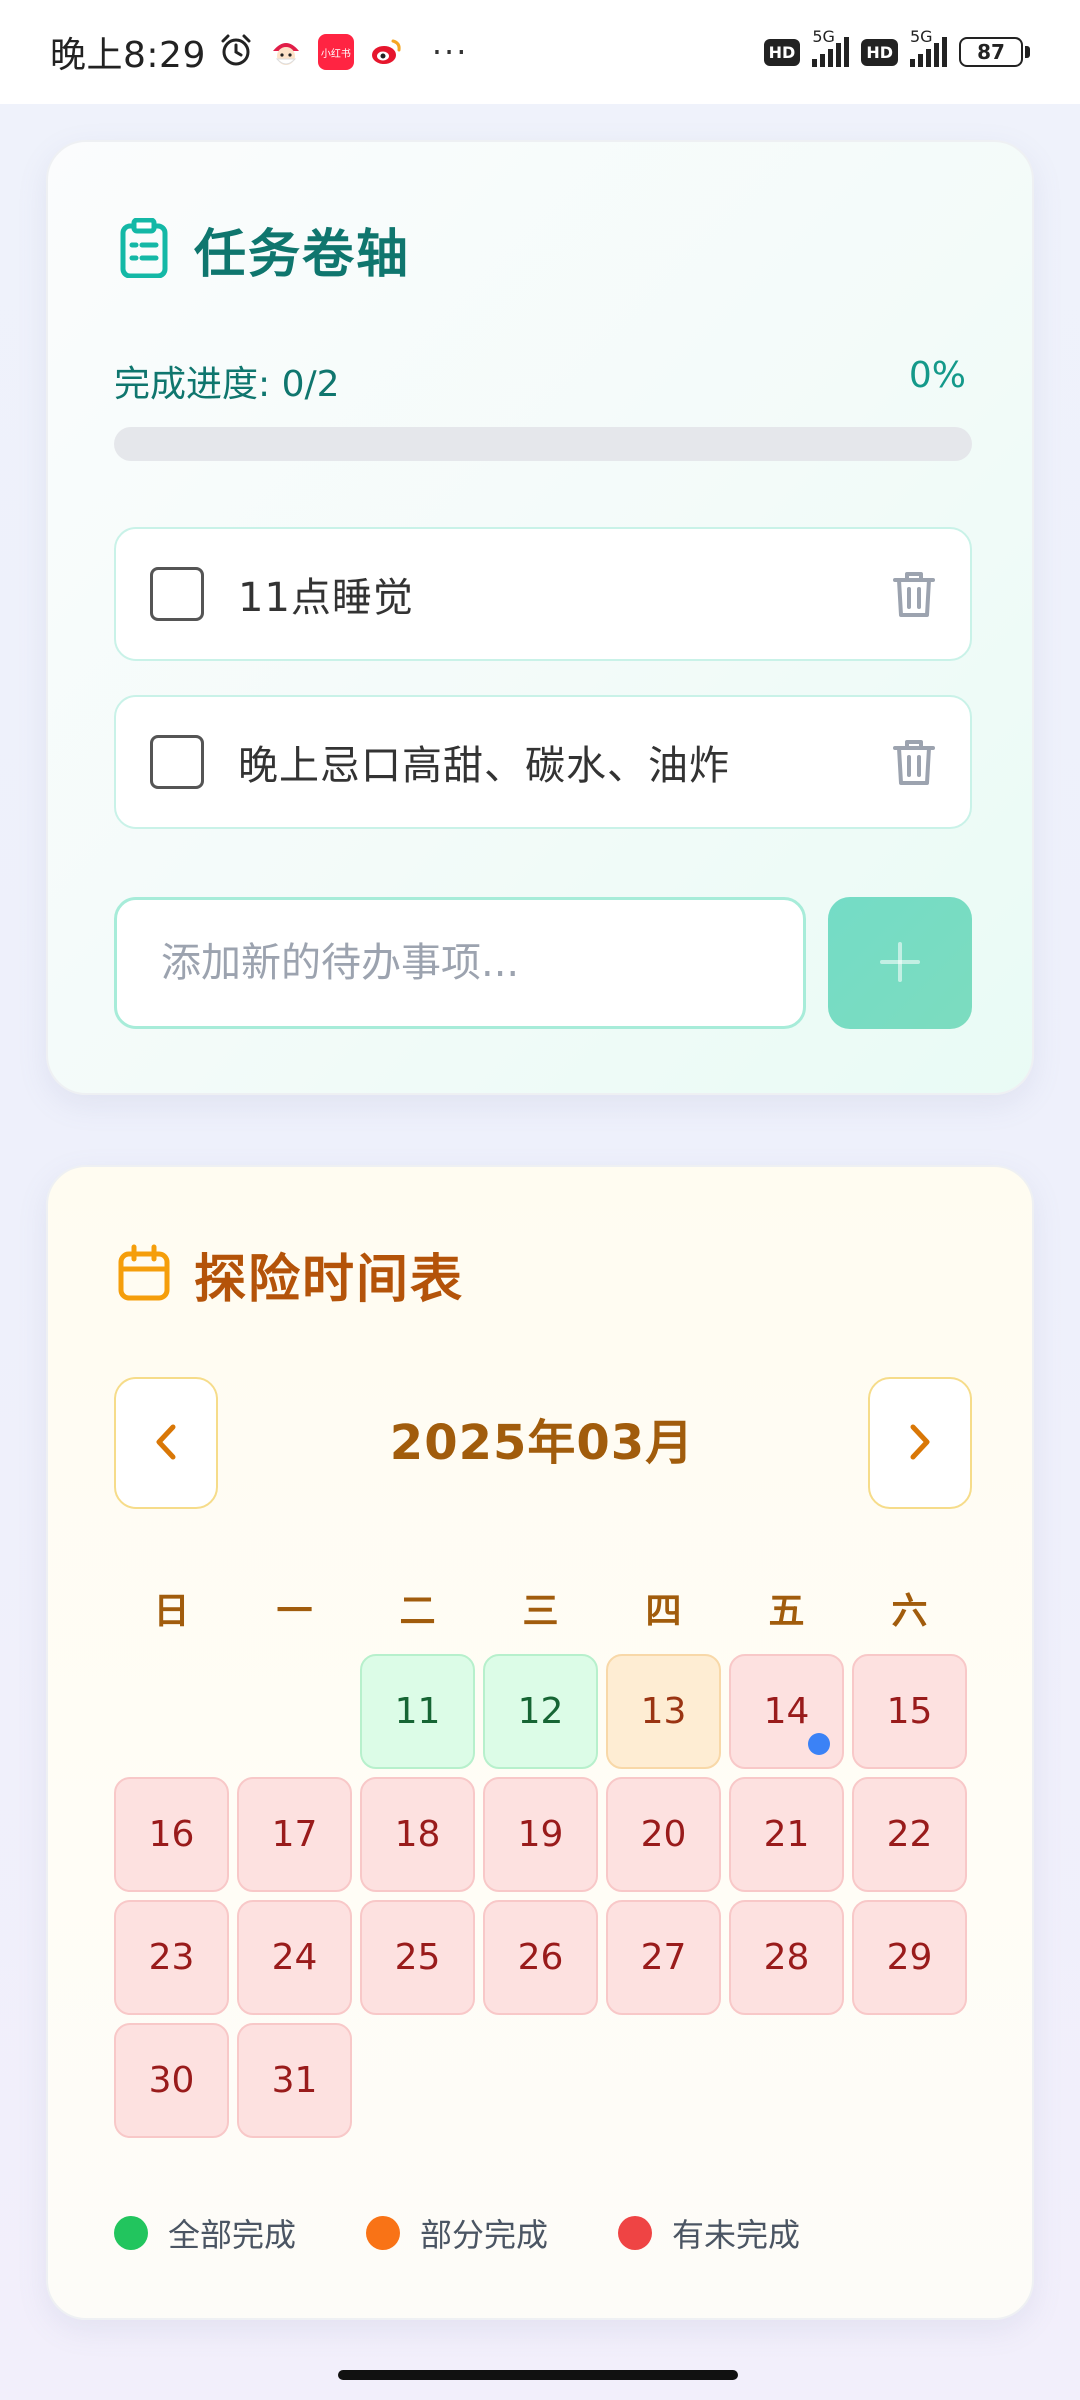  Describe the element at coordinates (236, 52) in the screenshot. I see `alarm-icon` at that location.